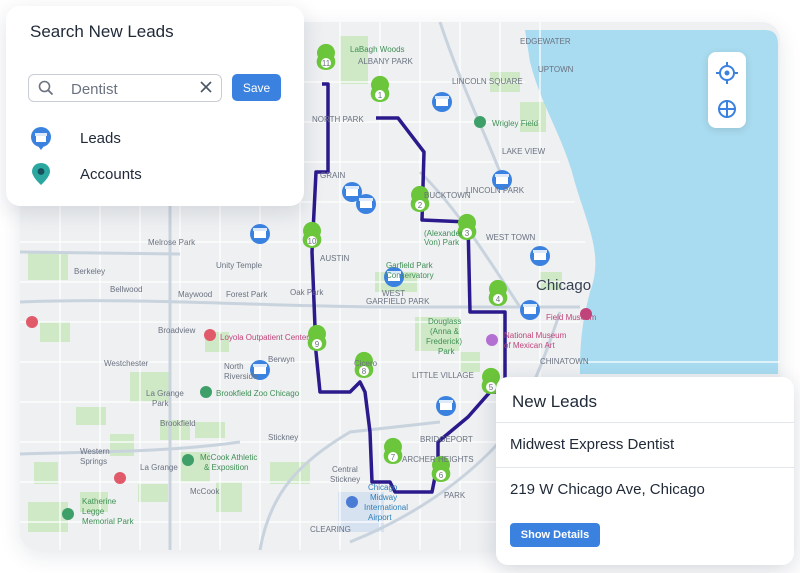 The width and height of the screenshot is (800, 573). I want to click on svg-text: Loyola Outpatient Center, so click(264, 337).